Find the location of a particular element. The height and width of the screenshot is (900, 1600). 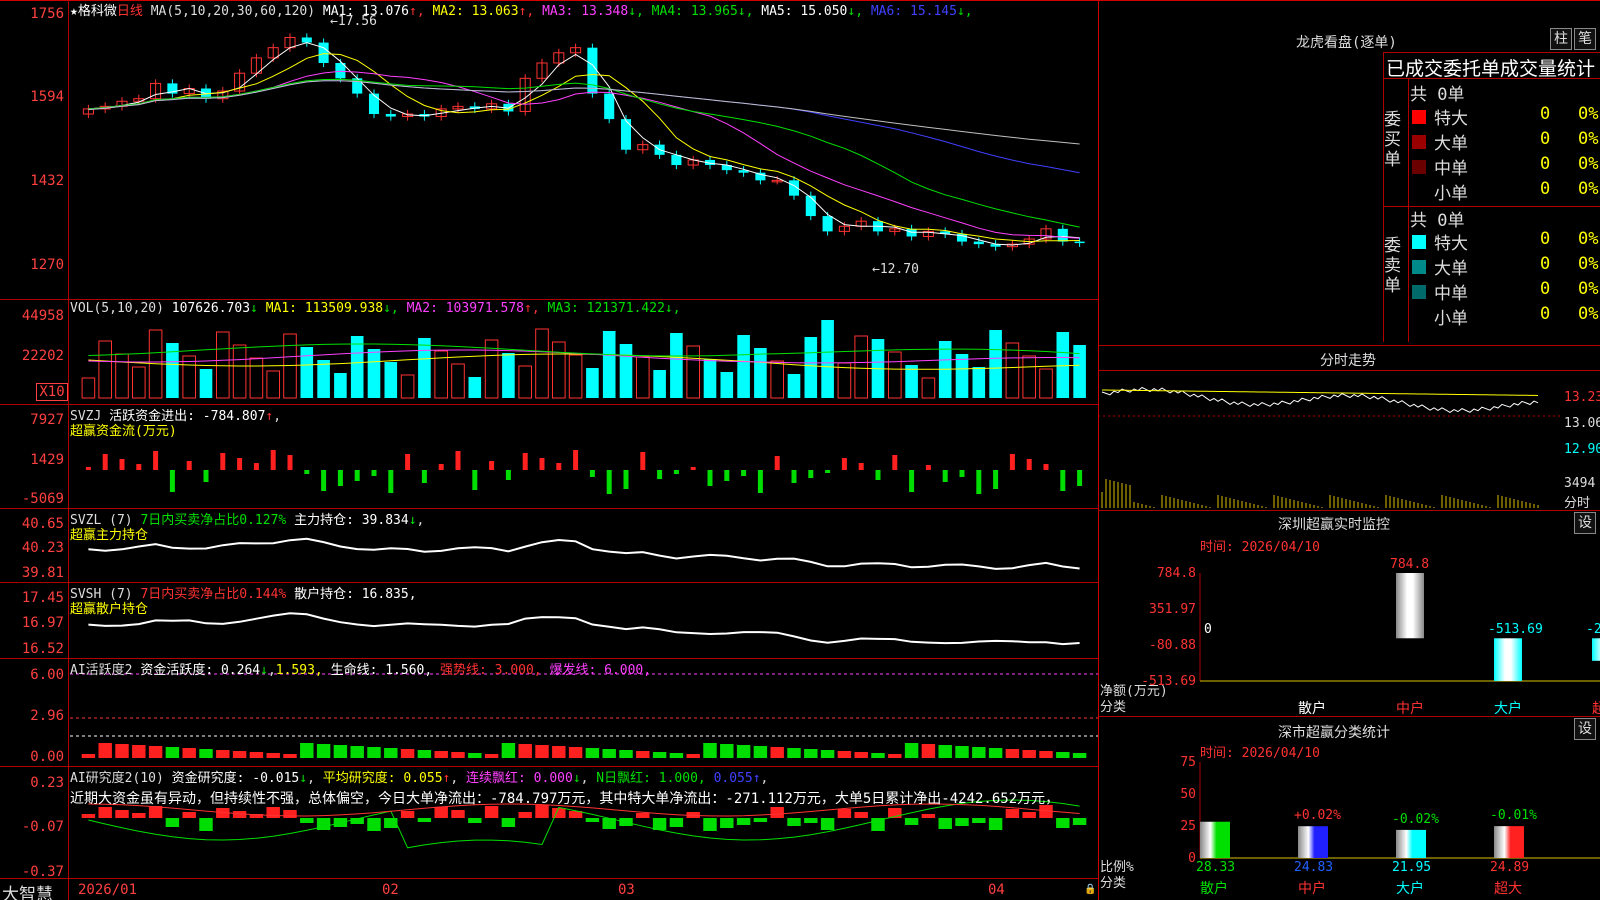

classify-category-label: 超大 is located at coordinates (1508, 889).